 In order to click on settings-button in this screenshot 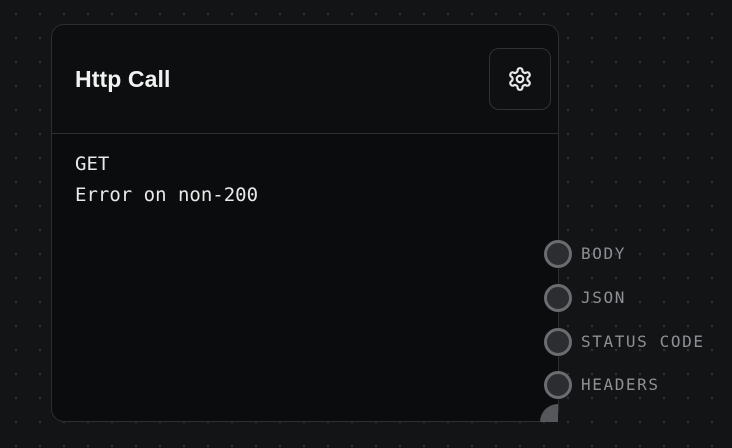, I will do `click(520, 79)`.